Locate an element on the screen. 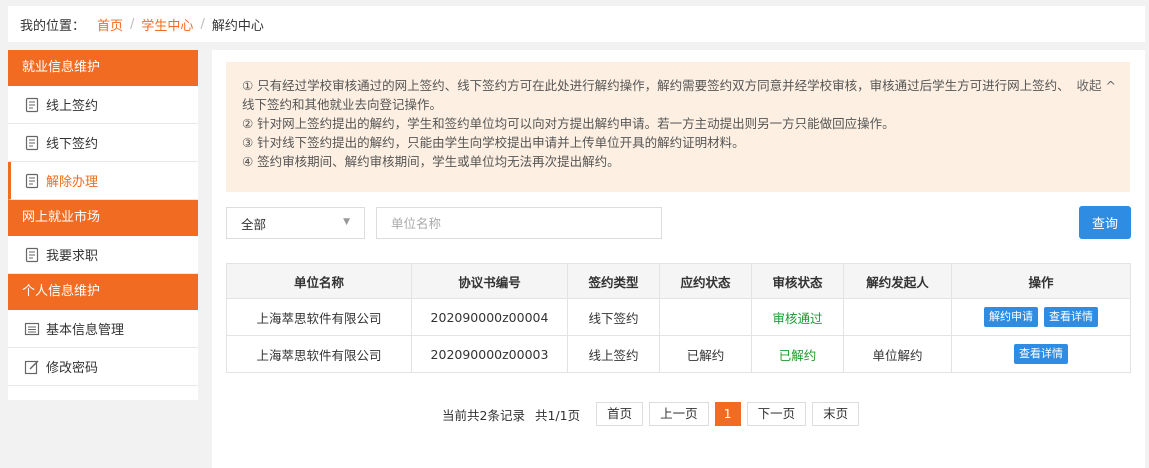 Image resolution: width=1149 pixels, height=468 pixels. cell-actions: 解约申请 查看详情 is located at coordinates (1041, 317).